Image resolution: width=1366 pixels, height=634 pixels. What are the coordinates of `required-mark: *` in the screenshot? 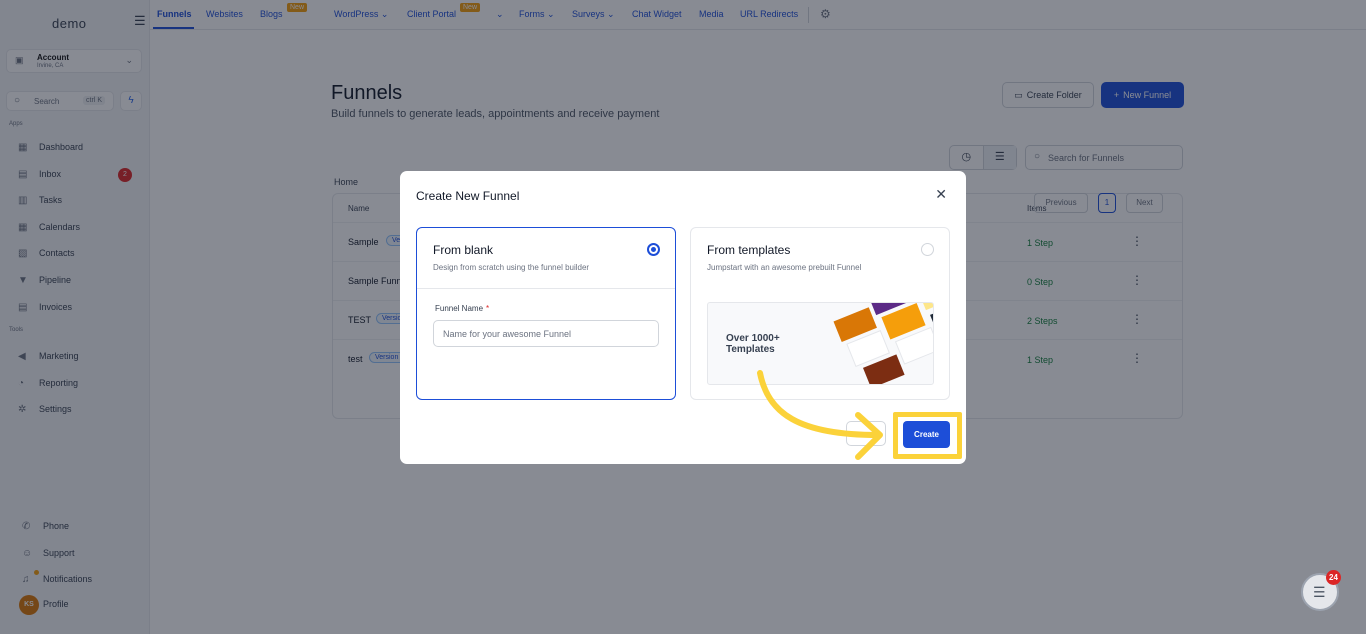 It's located at (488, 308).